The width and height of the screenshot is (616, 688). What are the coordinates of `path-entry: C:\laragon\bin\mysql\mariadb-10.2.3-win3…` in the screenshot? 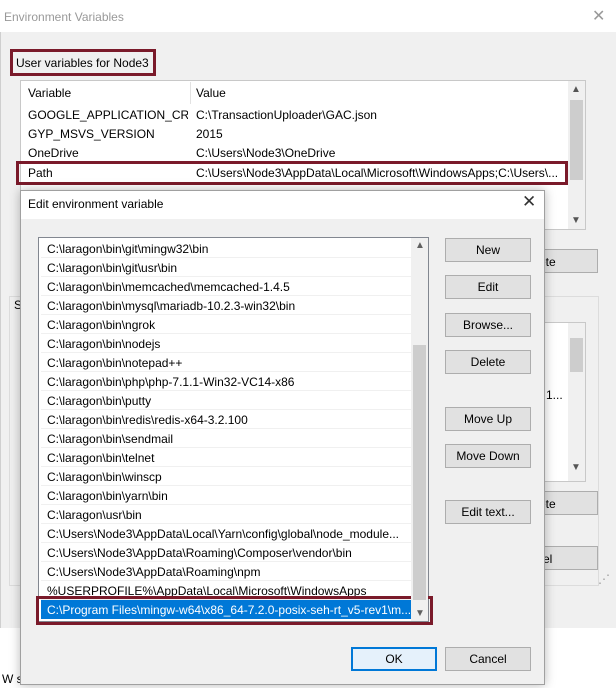 It's located at (171, 306).